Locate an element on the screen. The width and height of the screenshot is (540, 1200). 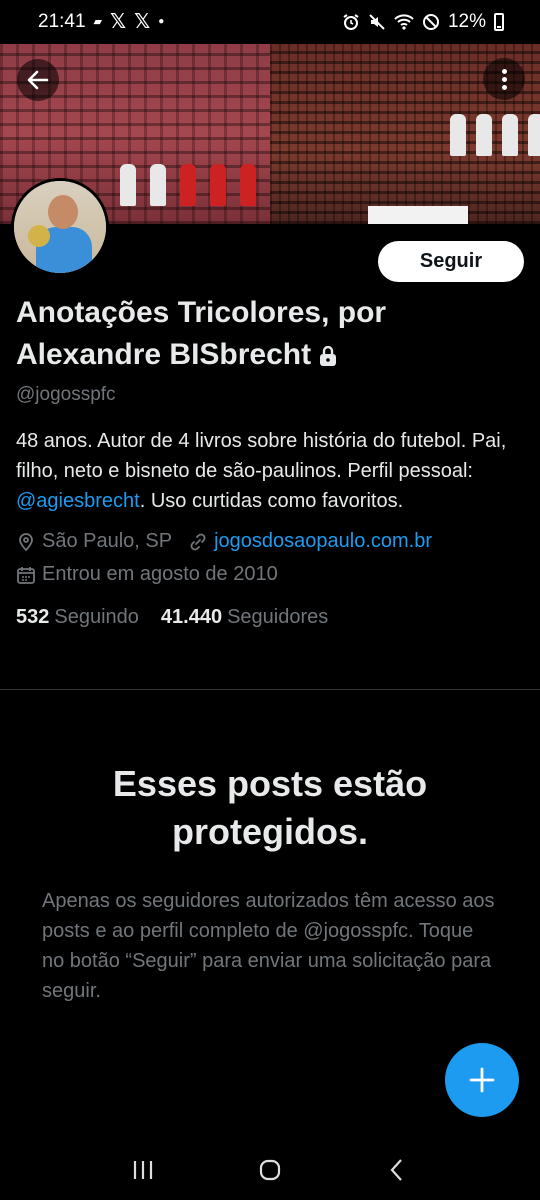
recent-apps-button is located at coordinates (143, 1170).